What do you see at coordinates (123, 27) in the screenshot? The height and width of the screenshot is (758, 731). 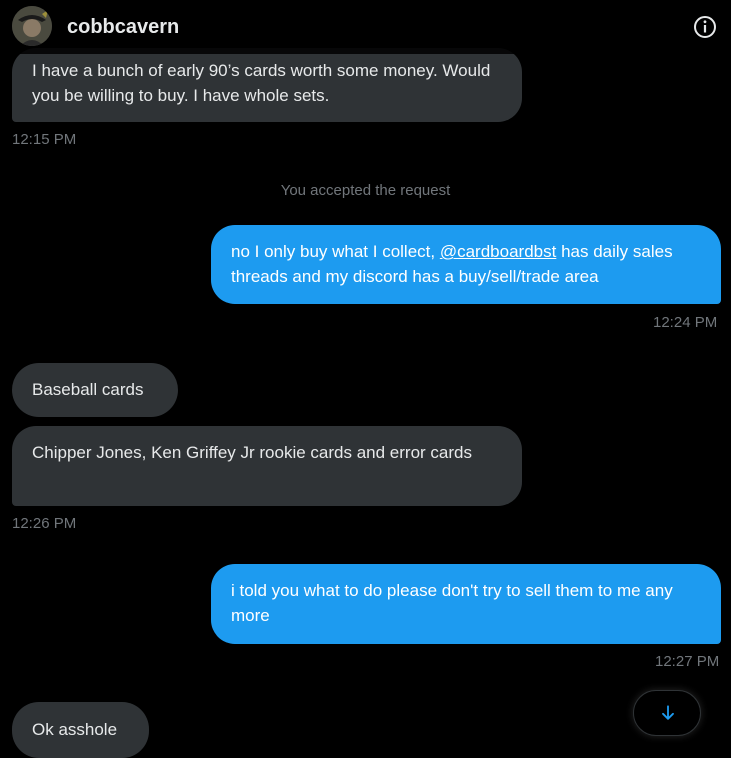 I see `conversation-title: cobbcavern` at bounding box center [123, 27].